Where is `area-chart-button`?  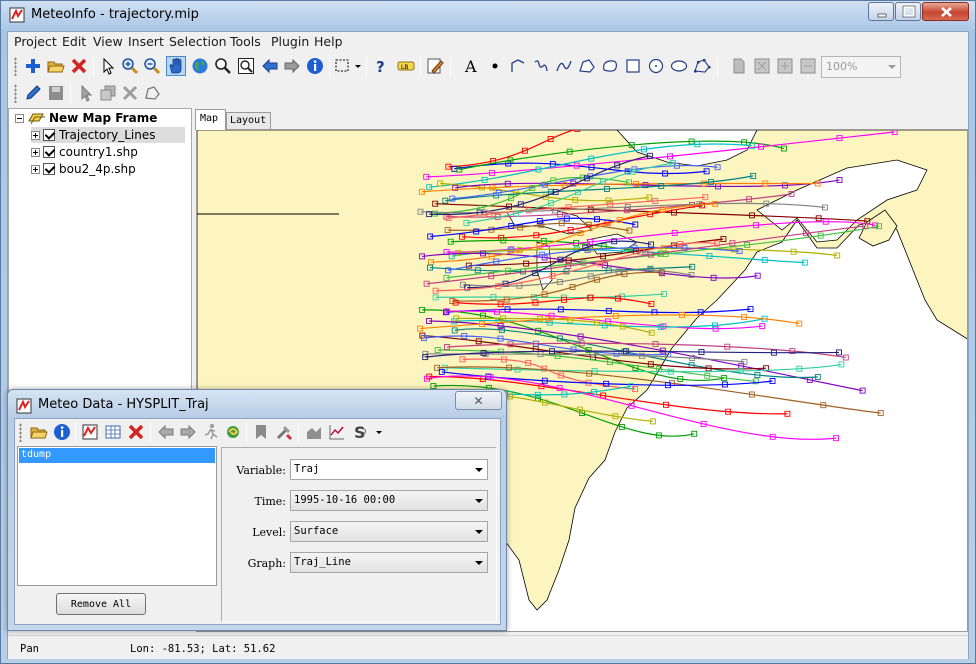
area-chart-button is located at coordinates (314, 432).